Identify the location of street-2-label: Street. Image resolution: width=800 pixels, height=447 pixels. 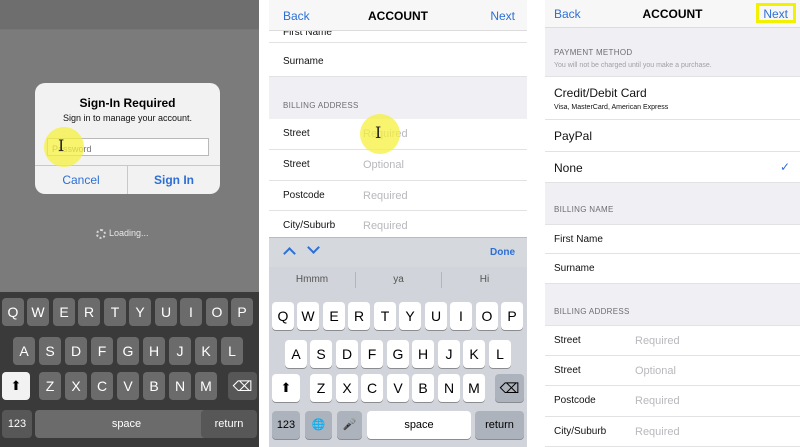
(296, 164).